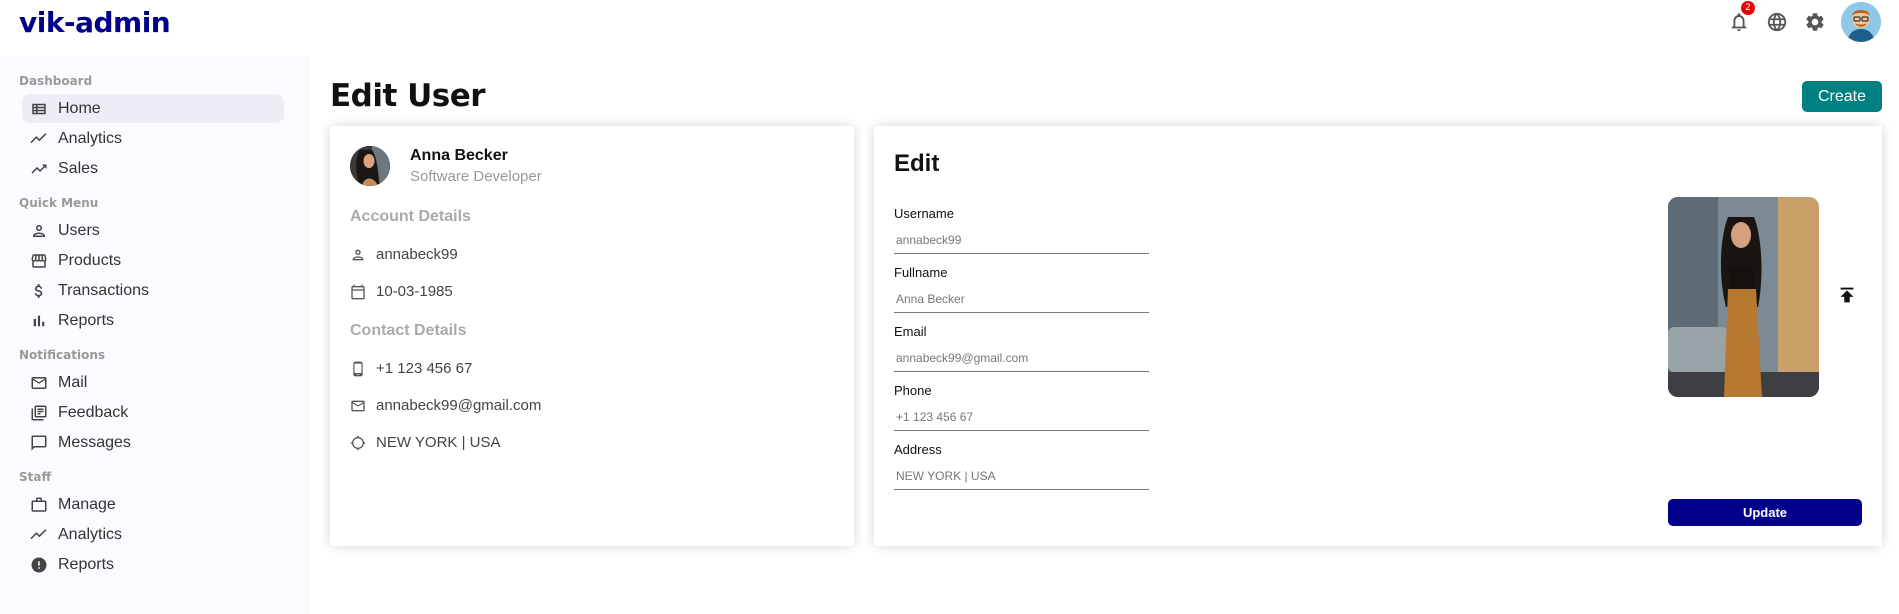 The width and height of the screenshot is (1899, 614). Describe the element at coordinates (408, 330) in the screenshot. I see `contact-details-title: Contact Details` at that location.